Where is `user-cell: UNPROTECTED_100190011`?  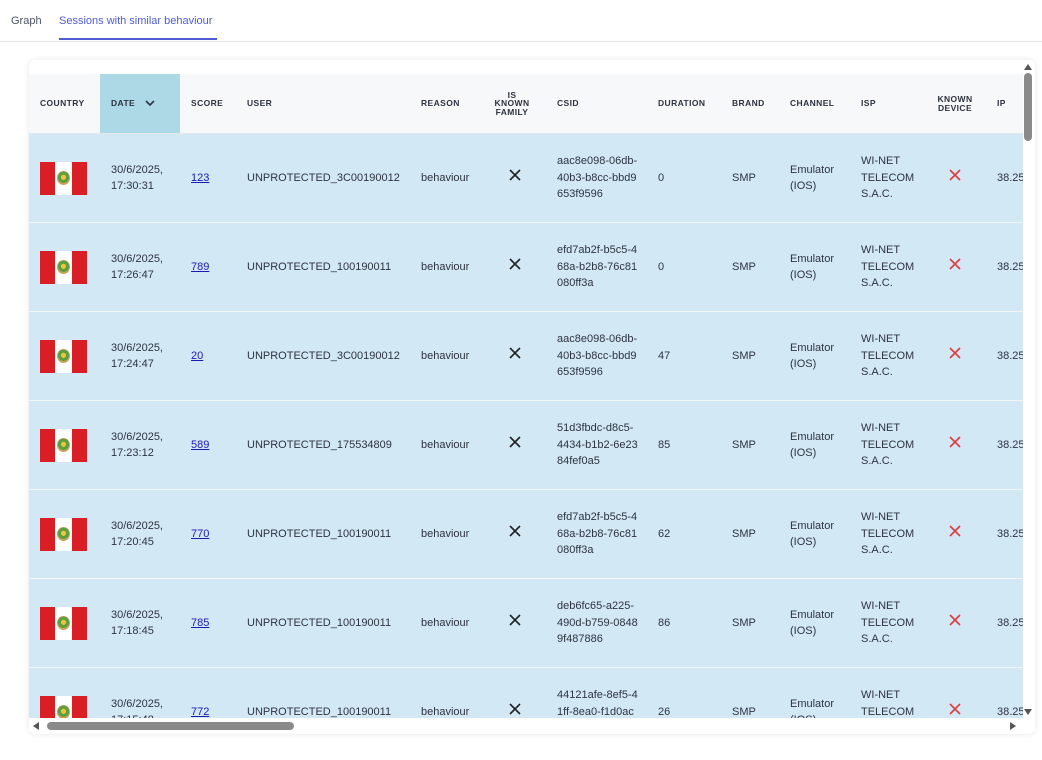 user-cell: UNPROTECTED_100190011 is located at coordinates (323, 692).